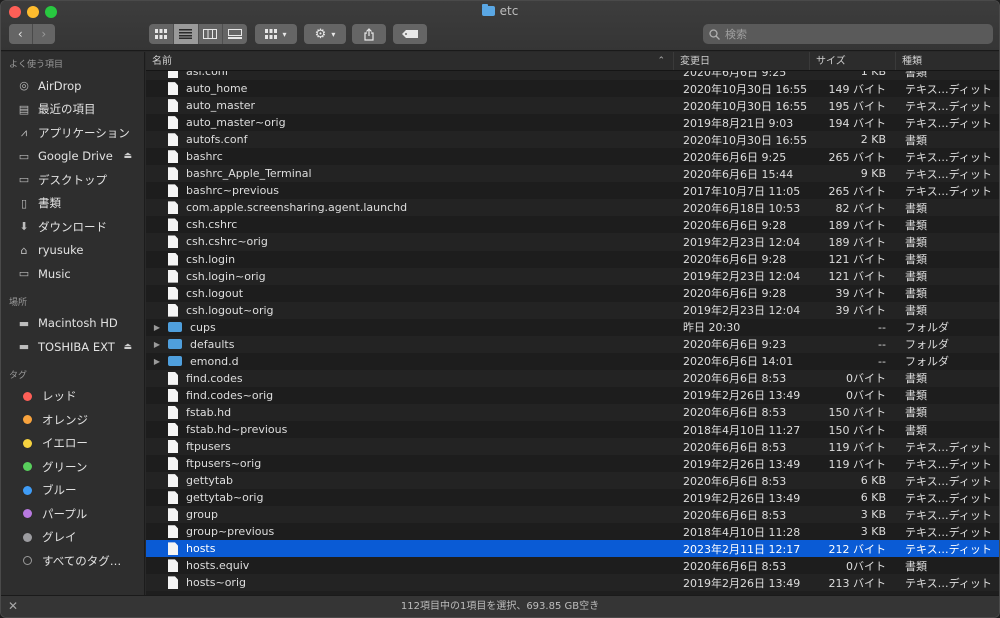 Image resolution: width=1000 pixels, height=618 pixels. I want to click on file-name-cell: auto_home, so click(410, 89).